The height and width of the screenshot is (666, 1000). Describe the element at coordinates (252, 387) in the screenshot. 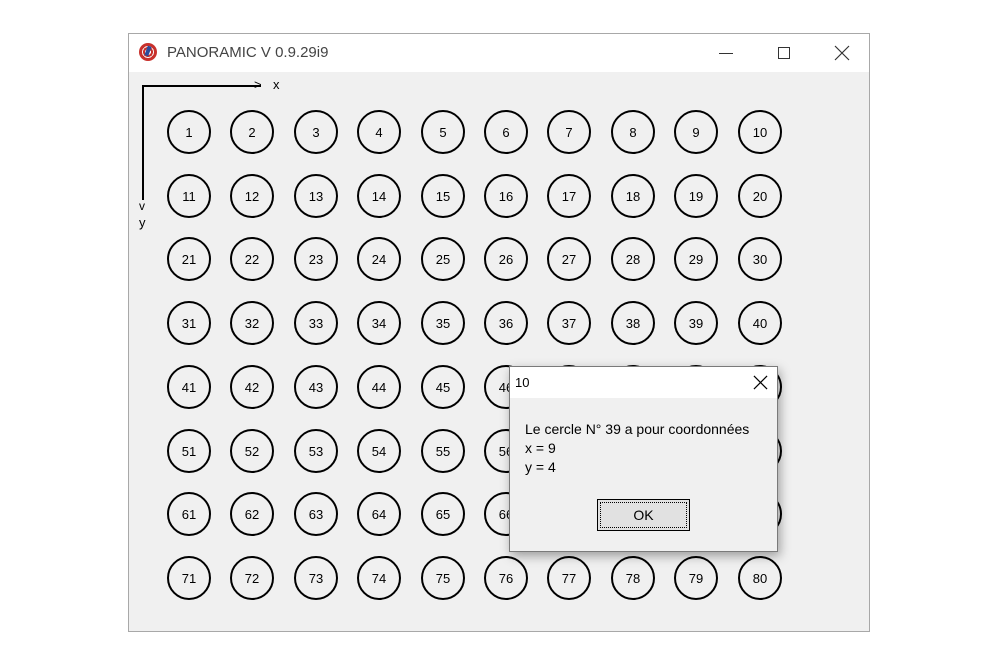

I see `grid-circle: 42` at that location.